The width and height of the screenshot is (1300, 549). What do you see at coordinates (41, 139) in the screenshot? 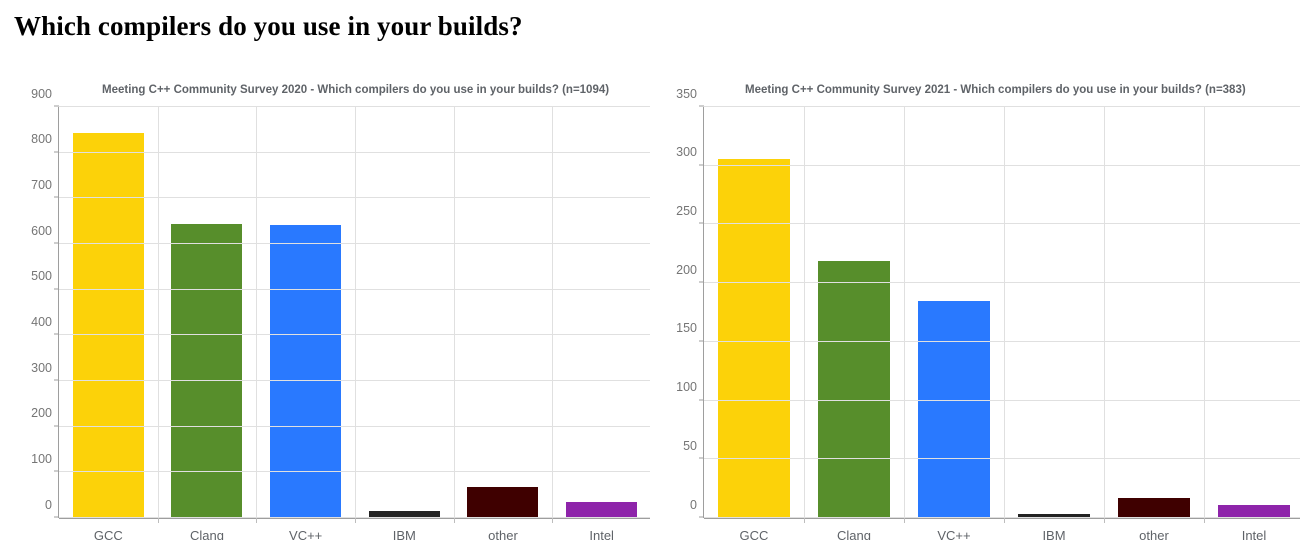
I see `y-axis-tick-label: 800` at bounding box center [41, 139].